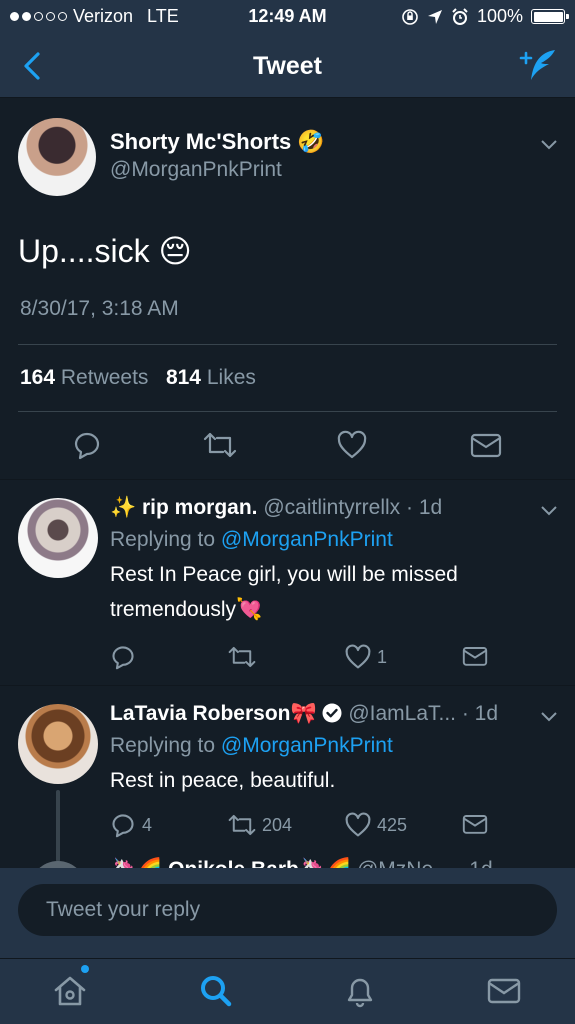  I want to click on like-button: 425, so click(376, 825).